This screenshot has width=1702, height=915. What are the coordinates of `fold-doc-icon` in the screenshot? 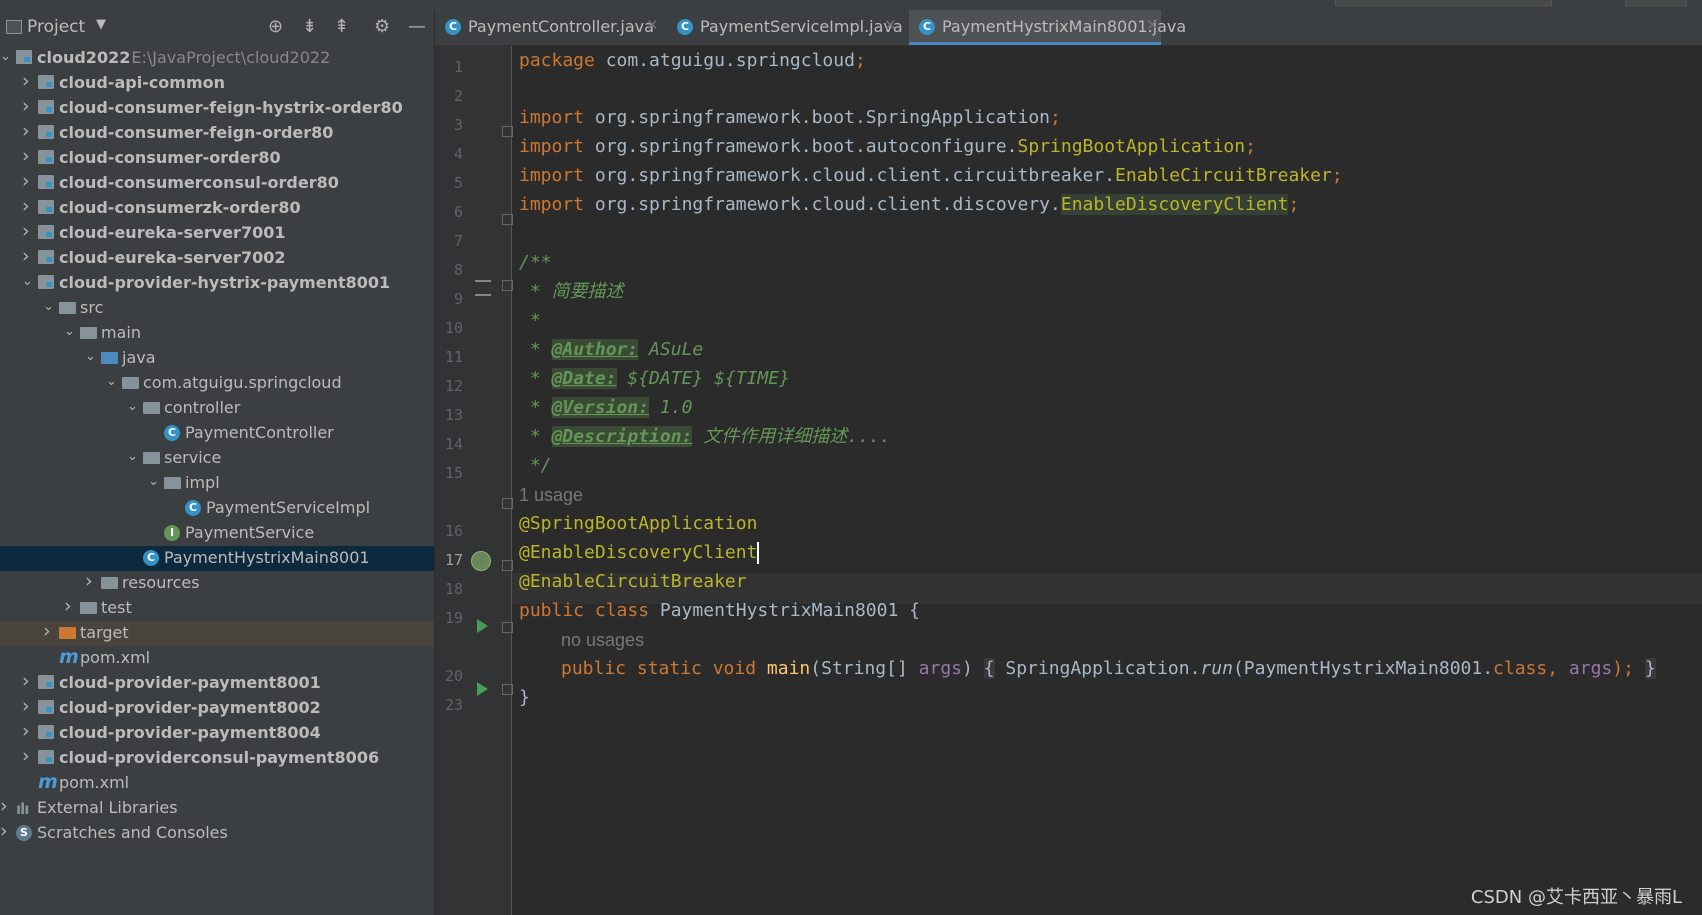 It's located at (507, 285).